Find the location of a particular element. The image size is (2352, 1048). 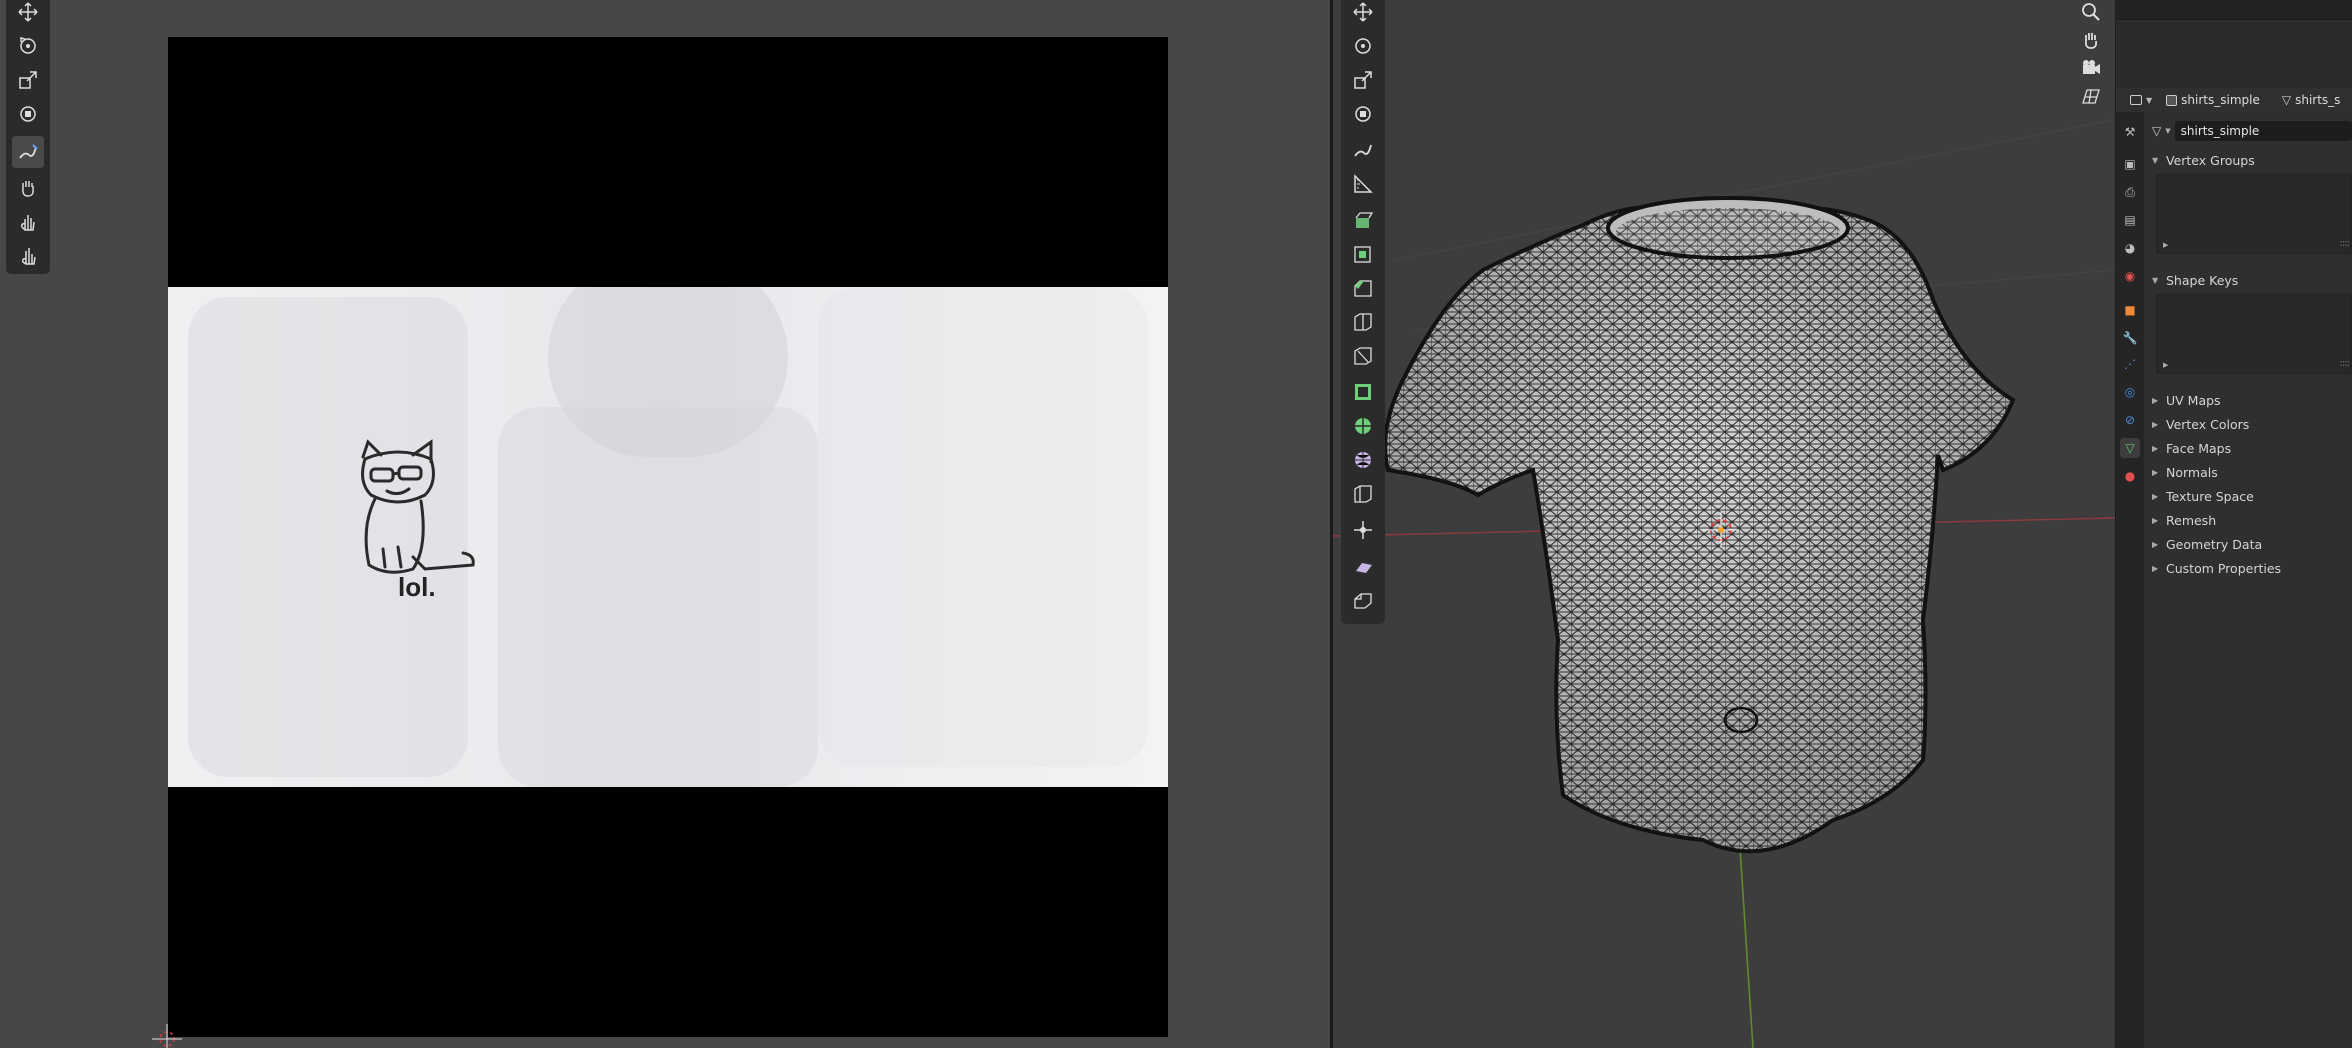

output-tab-icon: ⎙ is located at coordinates (2130, 192).